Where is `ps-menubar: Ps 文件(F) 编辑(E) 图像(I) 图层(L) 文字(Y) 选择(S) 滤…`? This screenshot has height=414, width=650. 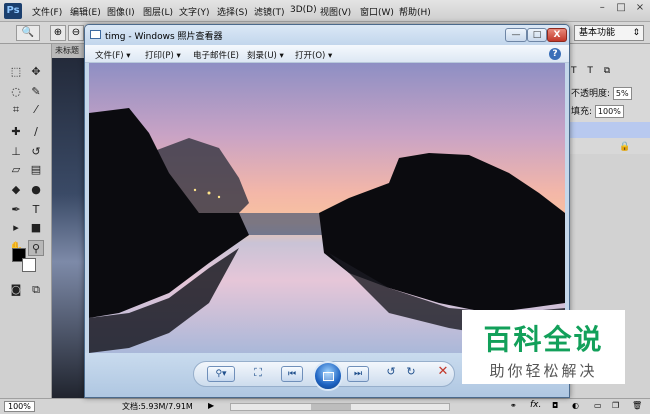
ps-menubar: Ps 文件(F) 编辑(E) 图像(I) 图层(L) 文字(Y) 选择(S) 滤… is located at coordinates (325, 11).